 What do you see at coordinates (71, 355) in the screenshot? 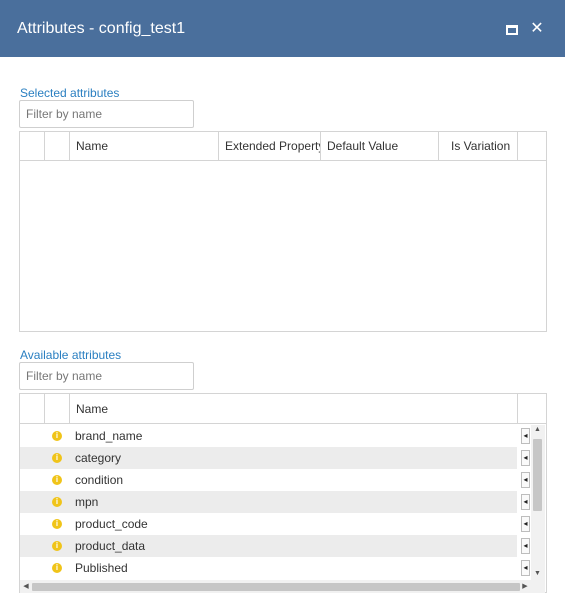
I see `available-attributes-label: Available attributes` at bounding box center [71, 355].